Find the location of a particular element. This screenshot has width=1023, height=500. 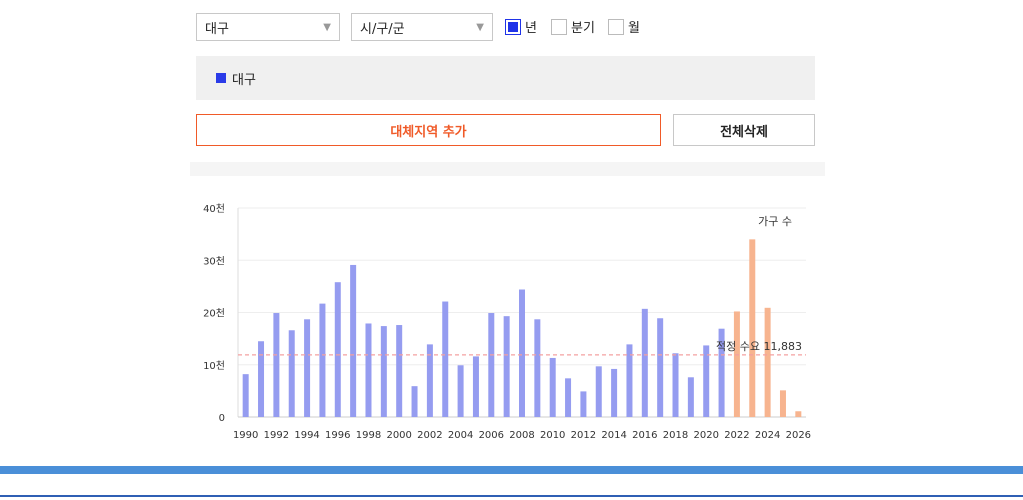

district-select-value: 시/구/군 is located at coordinates (382, 29).